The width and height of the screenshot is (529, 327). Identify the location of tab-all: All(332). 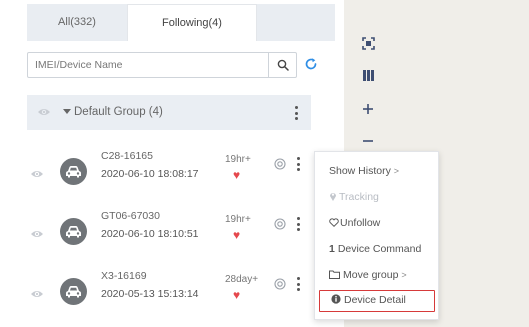
(77, 22).